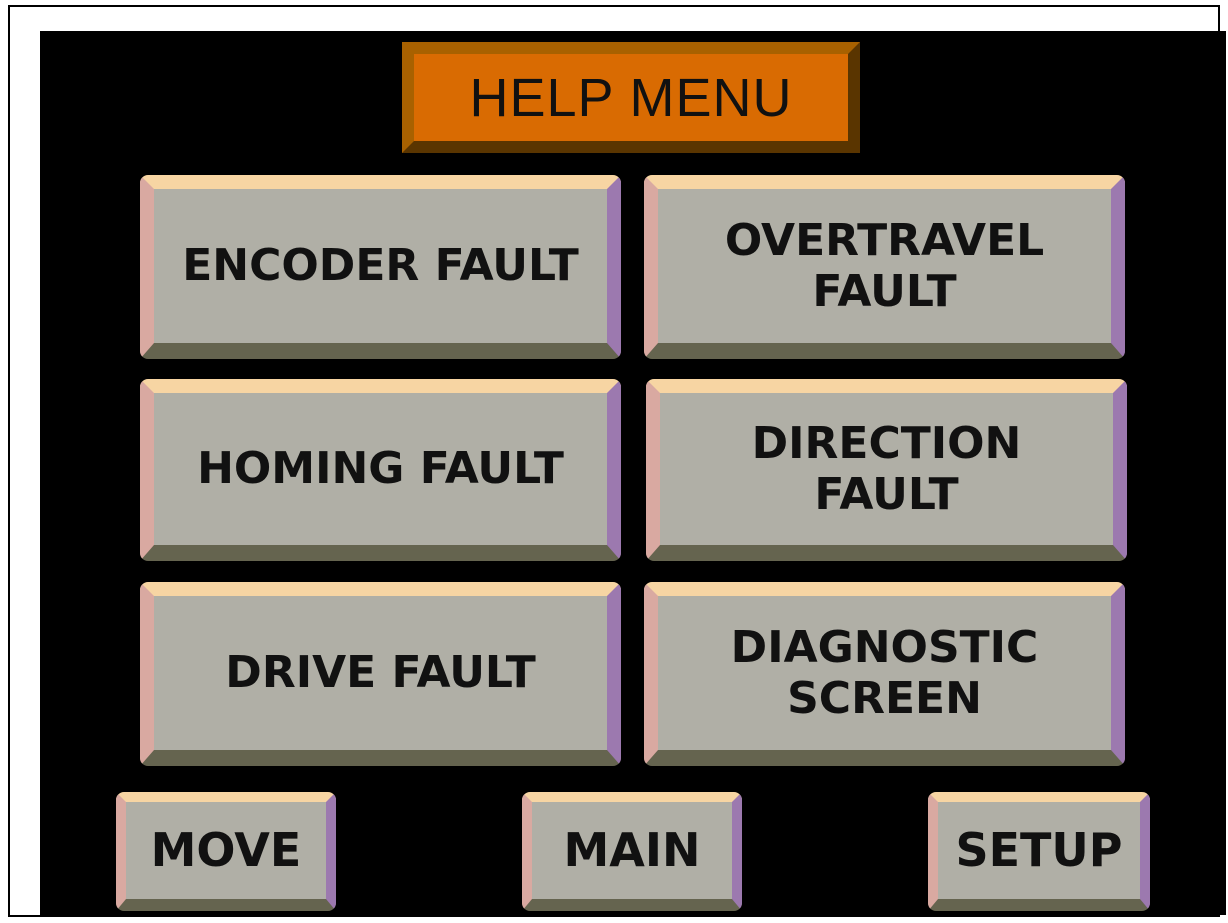  I want to click on title-plate: HELP MENU, so click(631, 97).